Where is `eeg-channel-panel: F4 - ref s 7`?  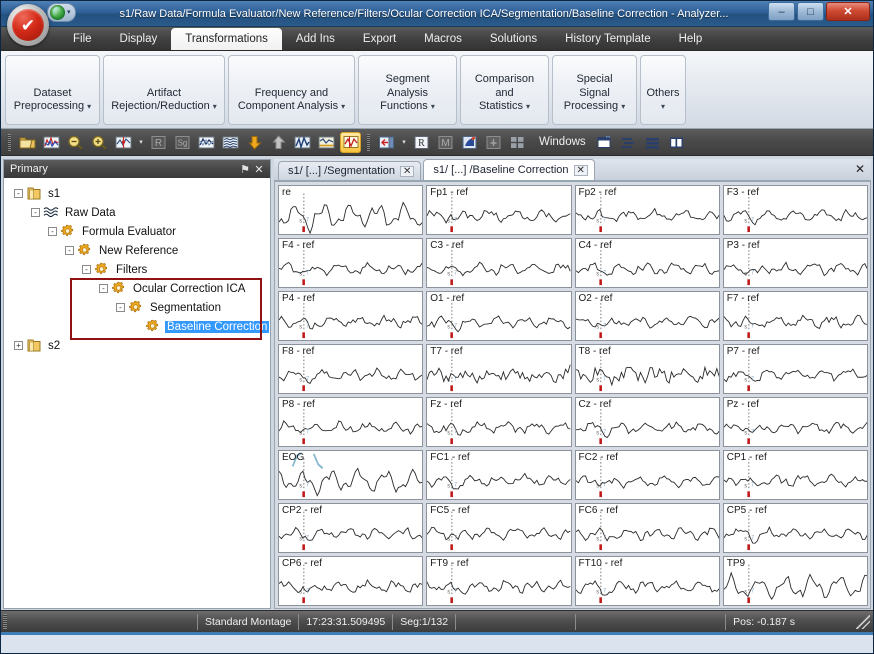
eeg-channel-panel: F4 - ref s 7 is located at coordinates (351, 263).